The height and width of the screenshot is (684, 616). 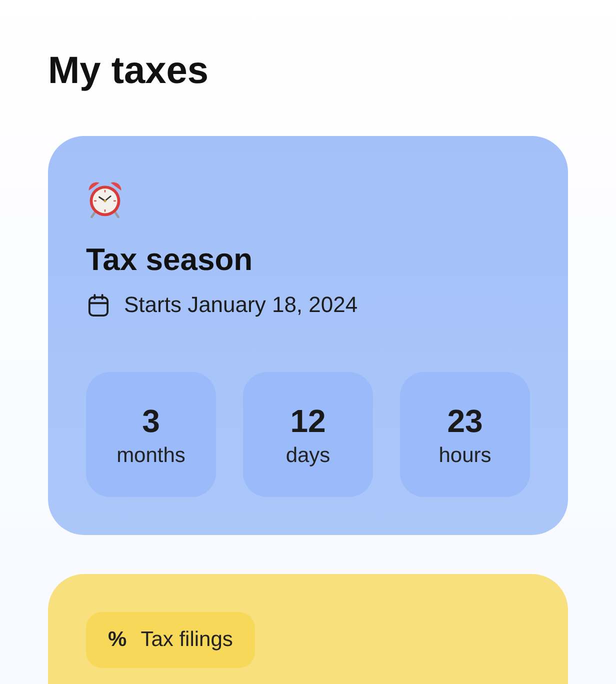 What do you see at coordinates (98, 305) in the screenshot?
I see `calendar-icon` at bounding box center [98, 305].